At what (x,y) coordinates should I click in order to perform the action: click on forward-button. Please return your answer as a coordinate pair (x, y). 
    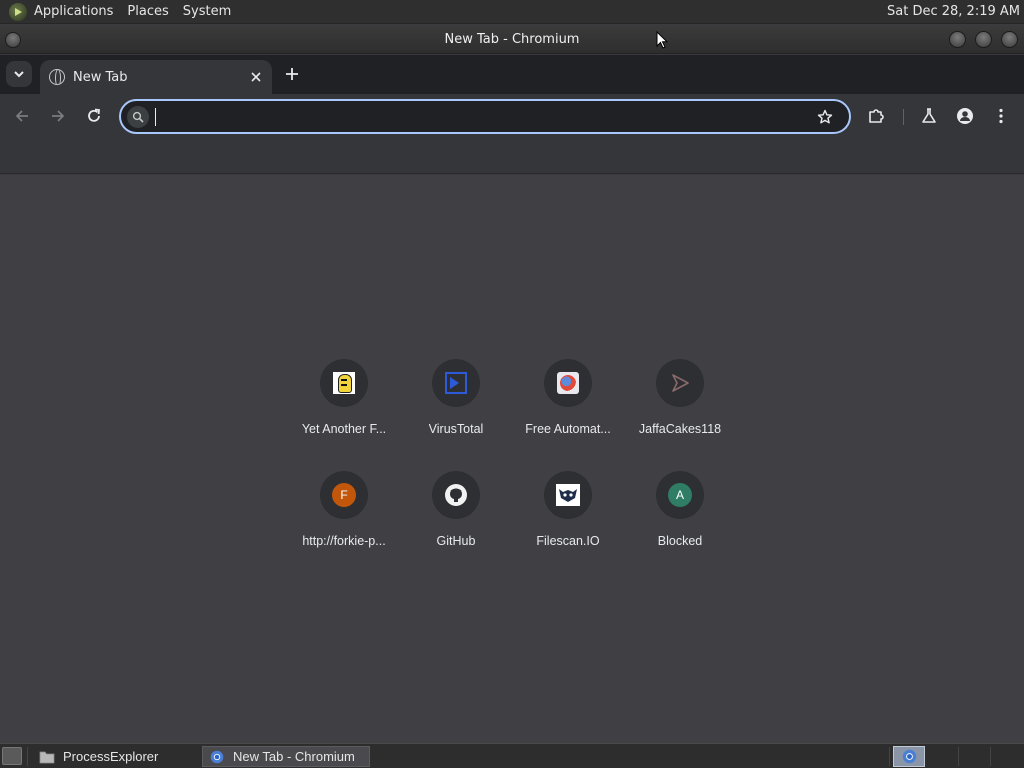
    Looking at the image, I should click on (58, 116).